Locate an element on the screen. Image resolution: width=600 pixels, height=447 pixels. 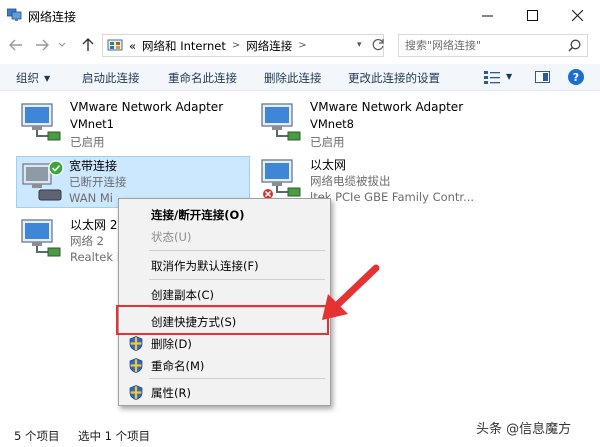
connection-network: 网络 2 is located at coordinates (87, 241).